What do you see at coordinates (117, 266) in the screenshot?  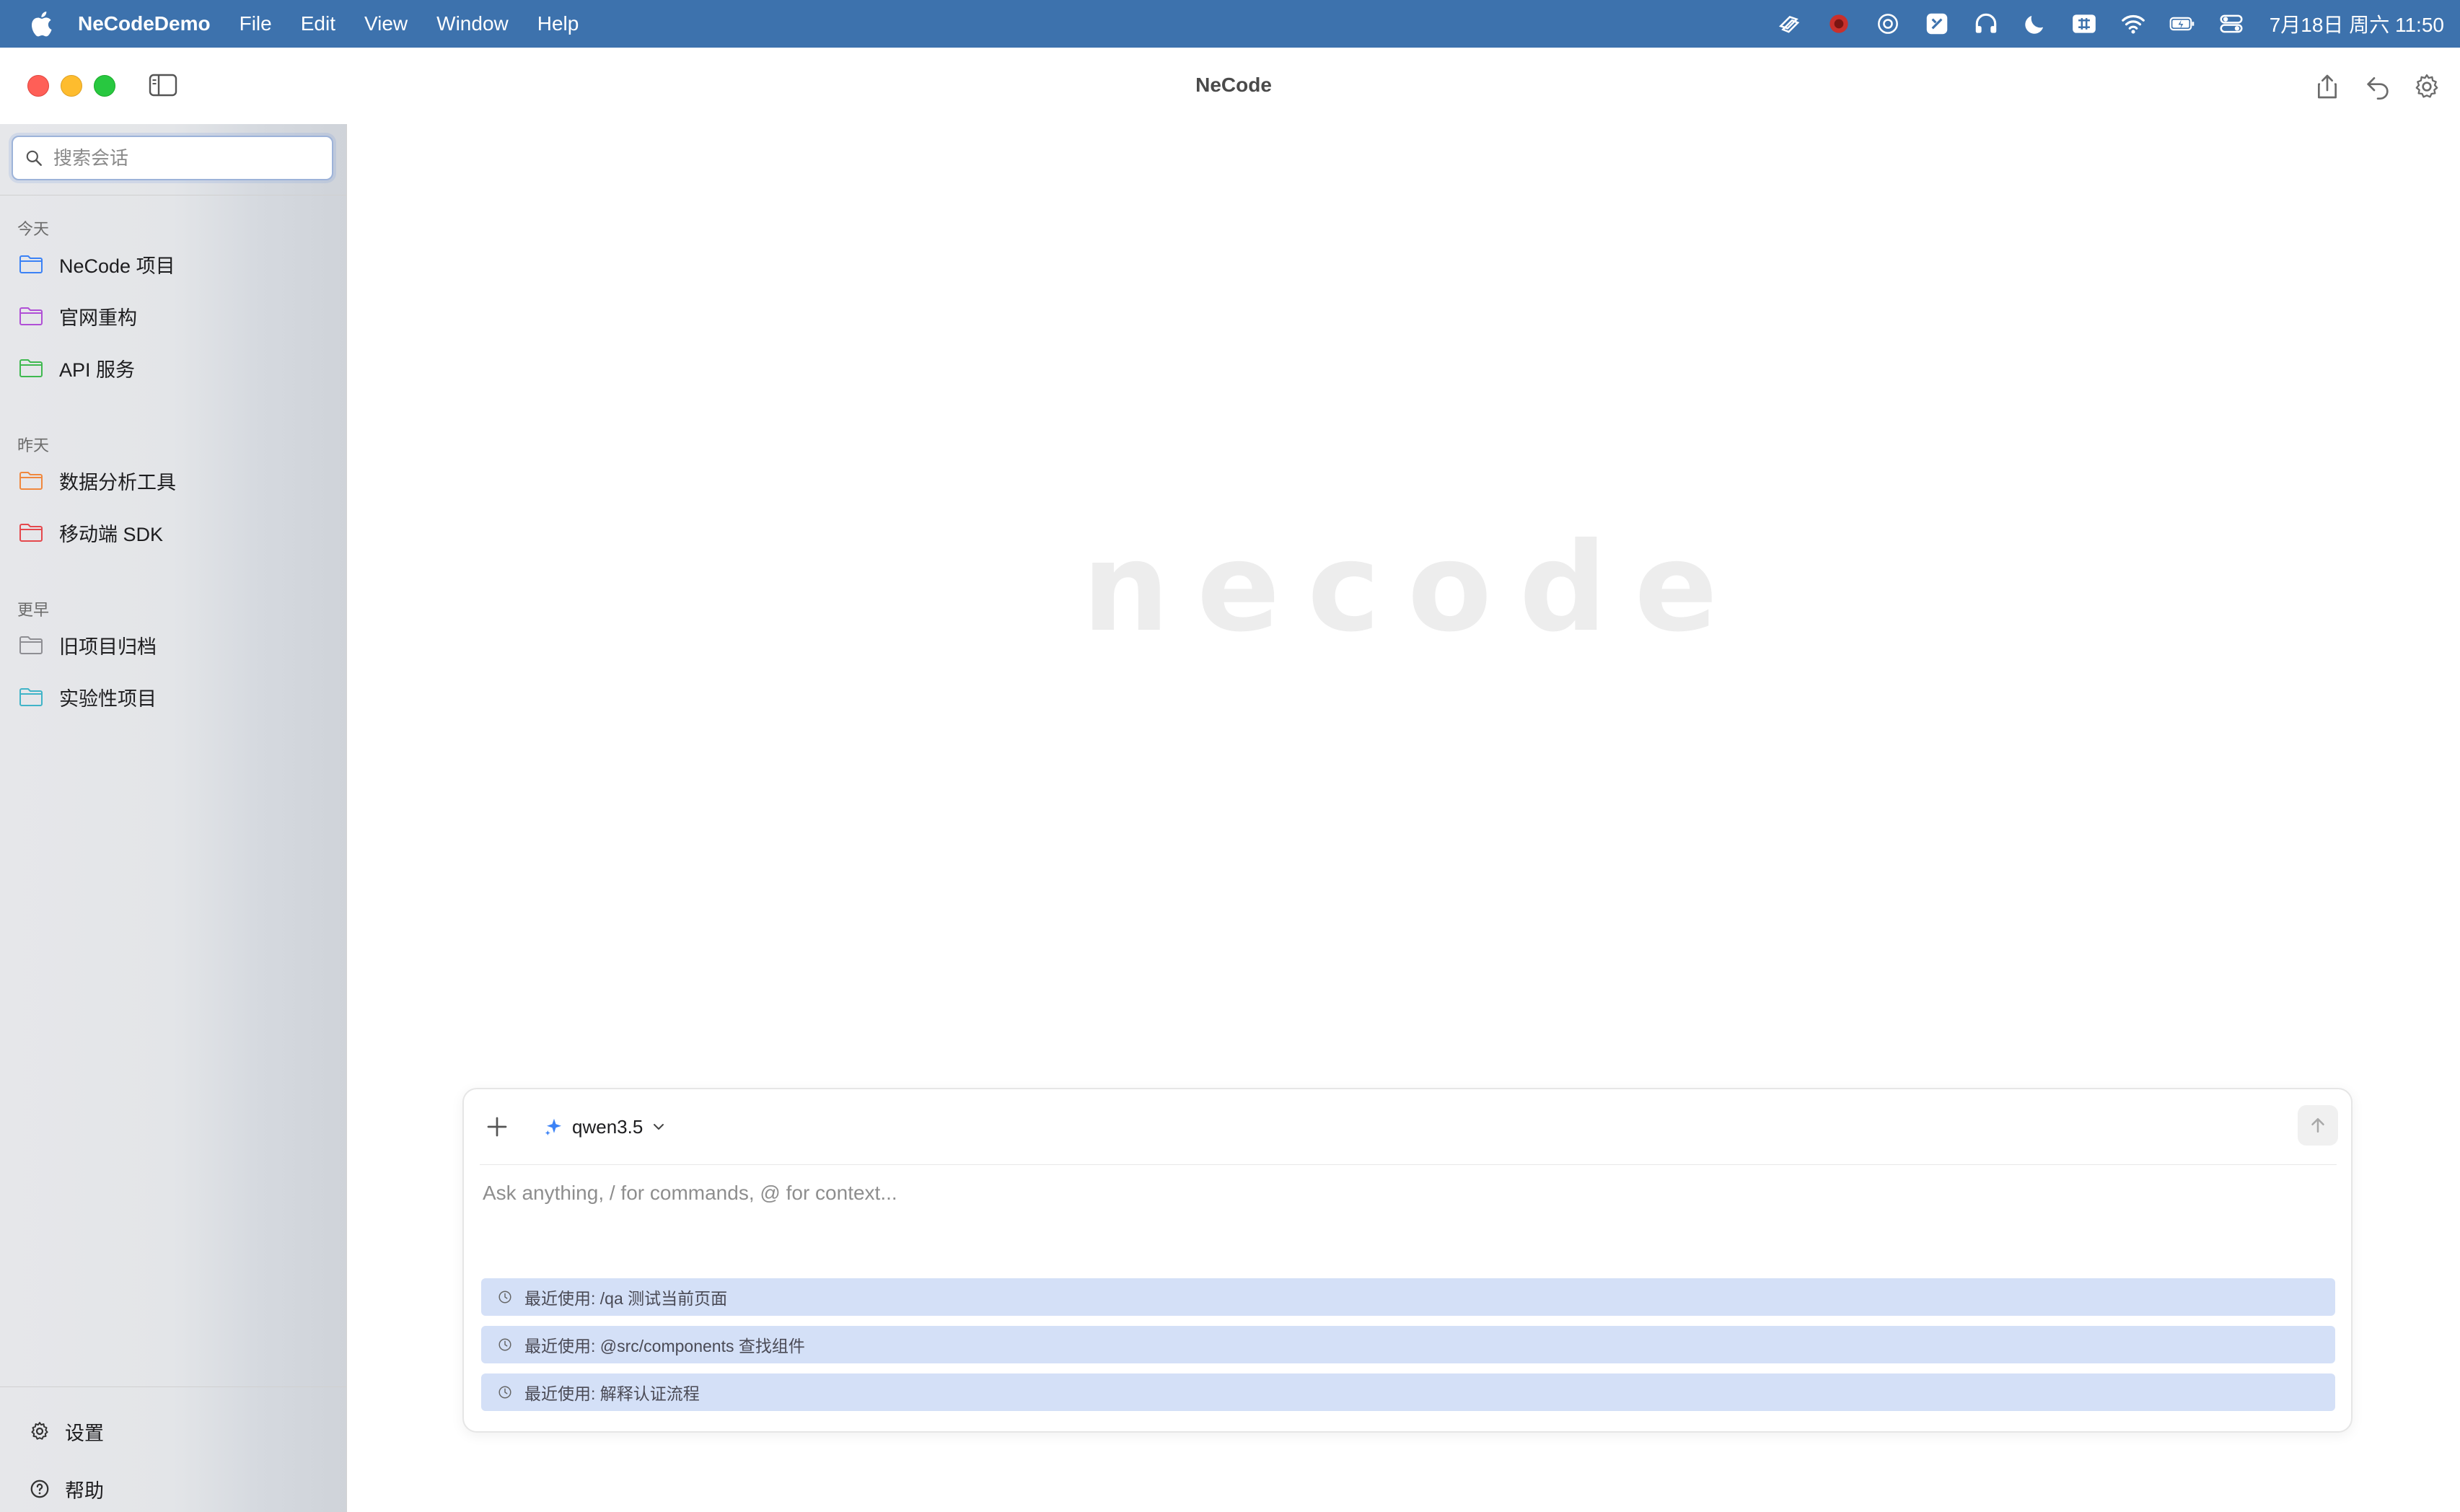 I see `sidebar-item-label: NeCode 项目` at bounding box center [117, 266].